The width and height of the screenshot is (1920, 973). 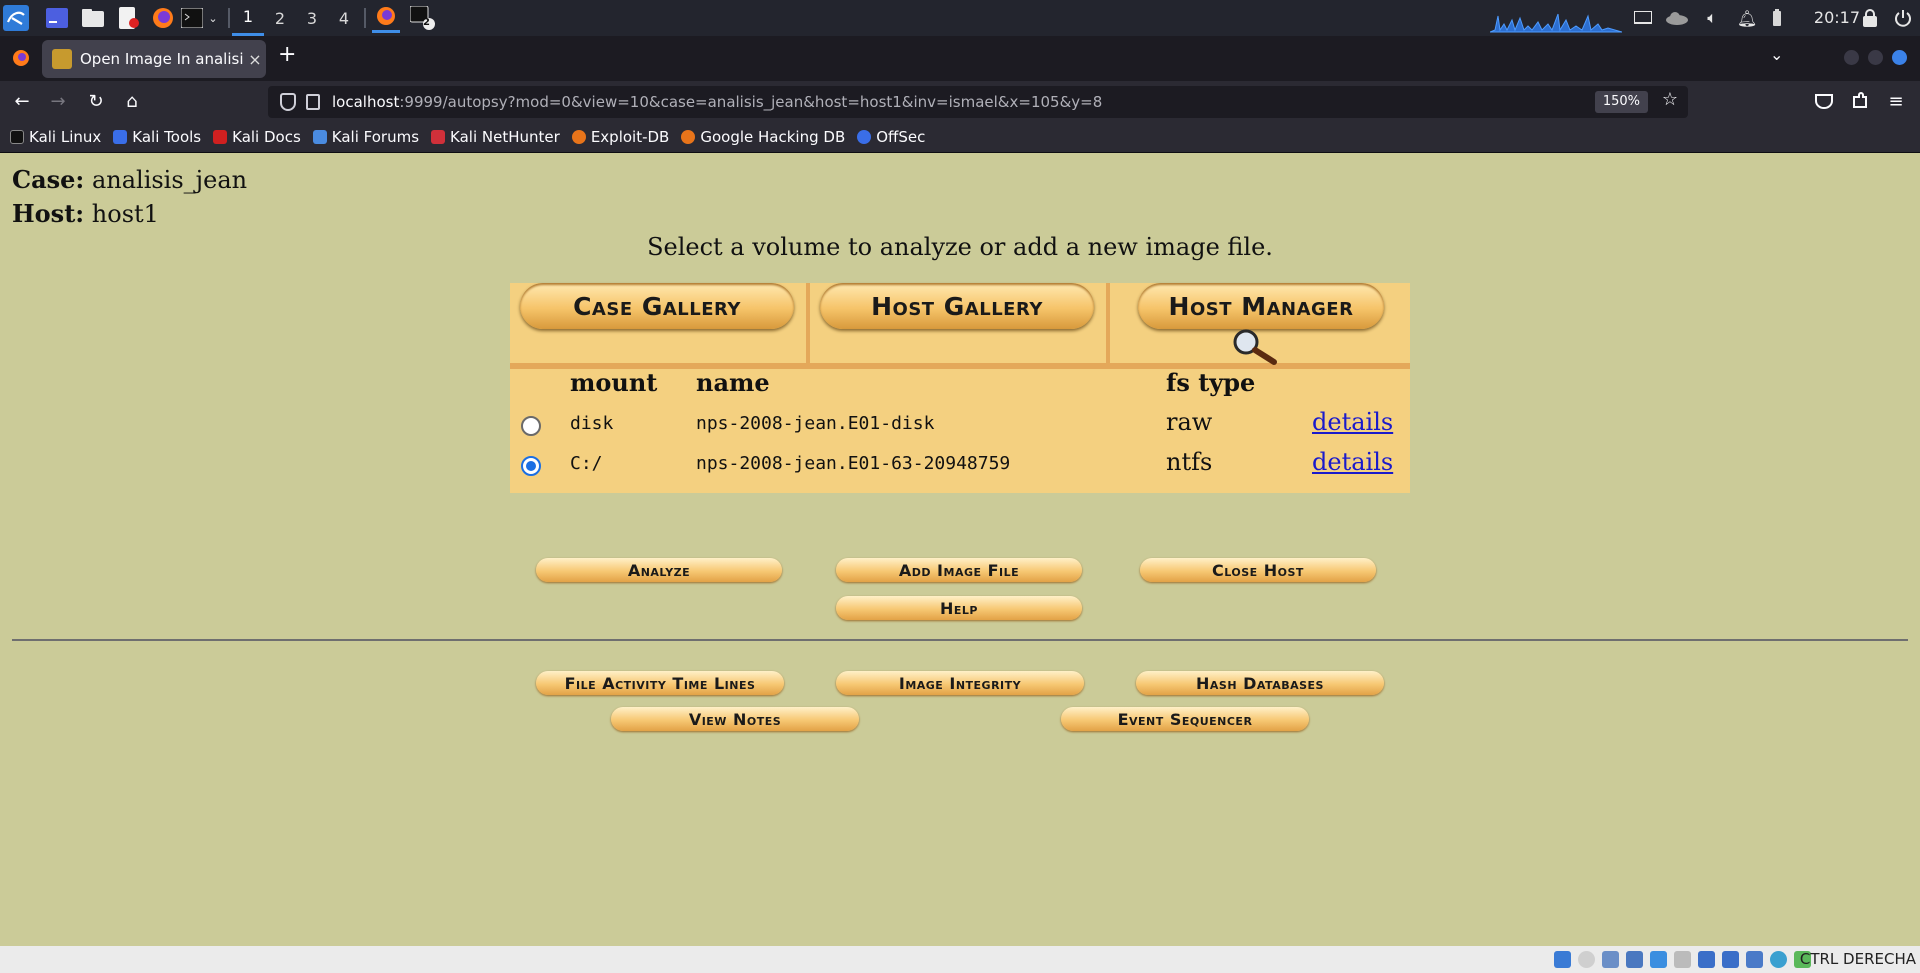 What do you see at coordinates (960, 683) in the screenshot?
I see `image-integrity-button: Image Integrity` at bounding box center [960, 683].